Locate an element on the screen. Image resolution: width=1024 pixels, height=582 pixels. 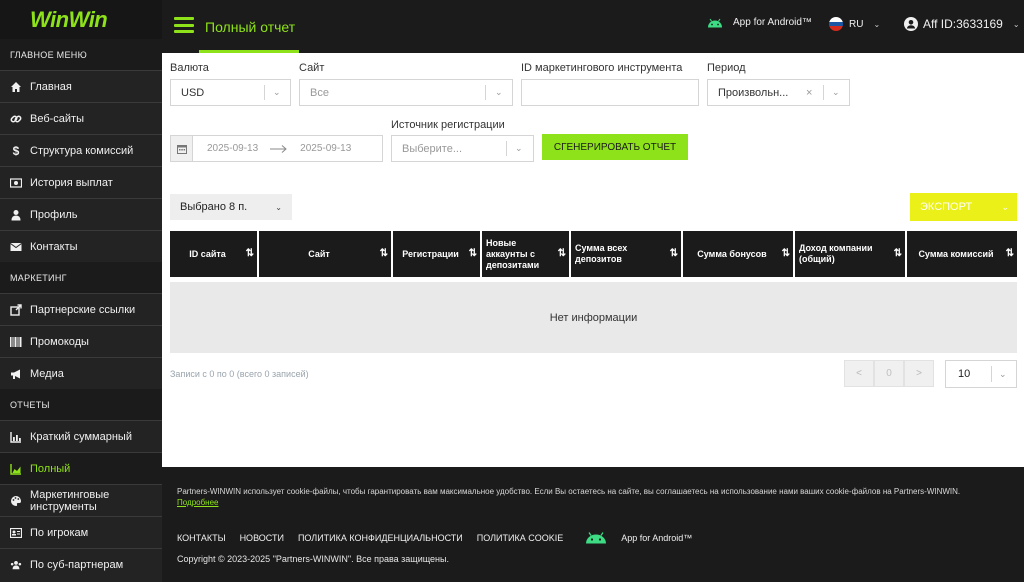
export-button: Экспорт ⌄ is located at coordinates (963, 207).